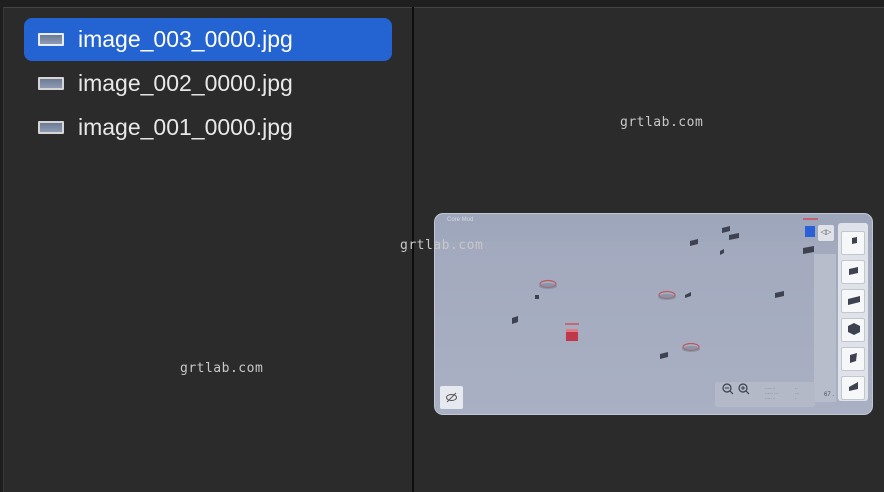 This screenshot has height=492, width=884. Describe the element at coordinates (828, 395) in the screenshot. I see `preview-corner-text: 67 .` at that location.